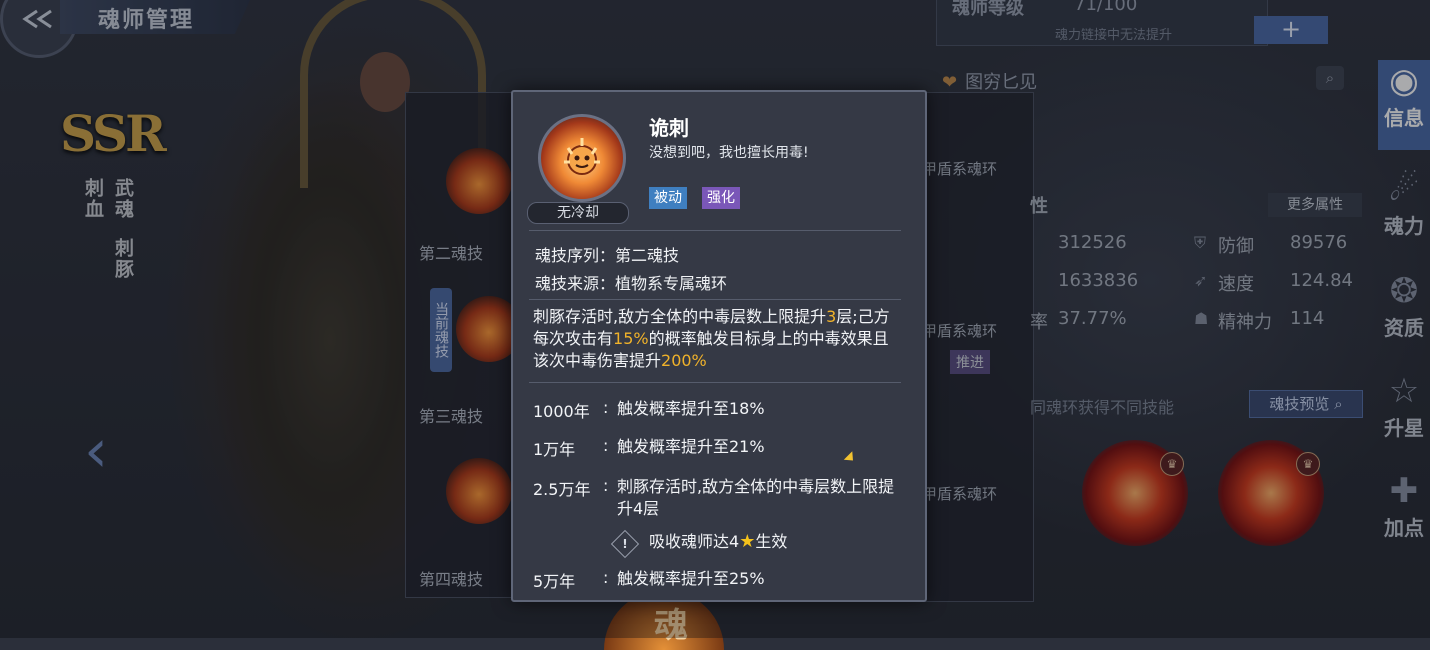  What do you see at coordinates (698, 543) in the screenshot?
I see `unlock-condition: ! 吸收魂师达4★生效` at bounding box center [698, 543].